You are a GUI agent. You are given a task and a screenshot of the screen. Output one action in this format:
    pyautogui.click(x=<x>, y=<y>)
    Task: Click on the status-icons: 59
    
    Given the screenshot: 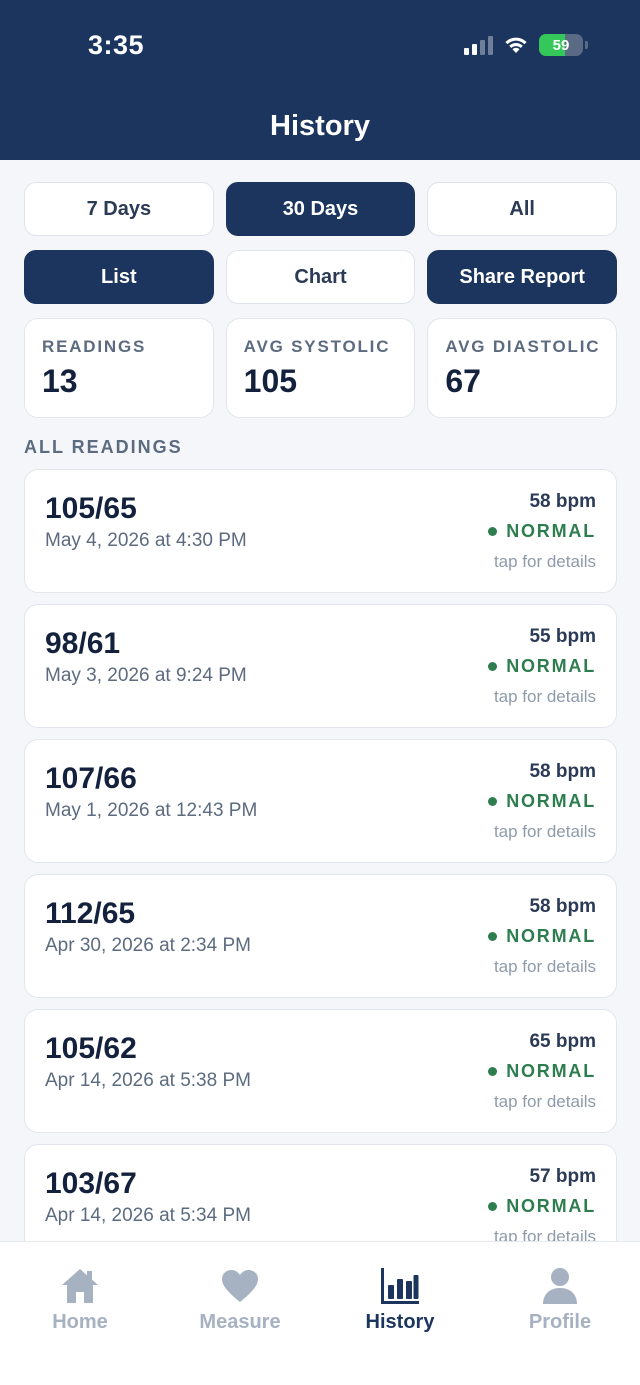 What is the action you would take?
    pyautogui.click(x=526, y=45)
    